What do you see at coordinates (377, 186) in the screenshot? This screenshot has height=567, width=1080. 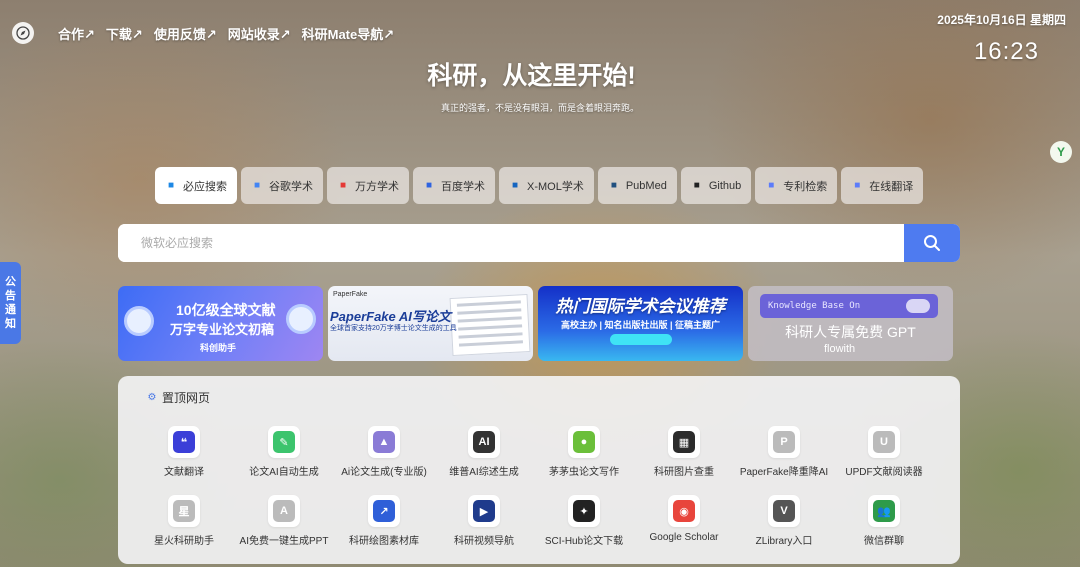 I see `engine-tab-label: 万方学术` at bounding box center [377, 186].